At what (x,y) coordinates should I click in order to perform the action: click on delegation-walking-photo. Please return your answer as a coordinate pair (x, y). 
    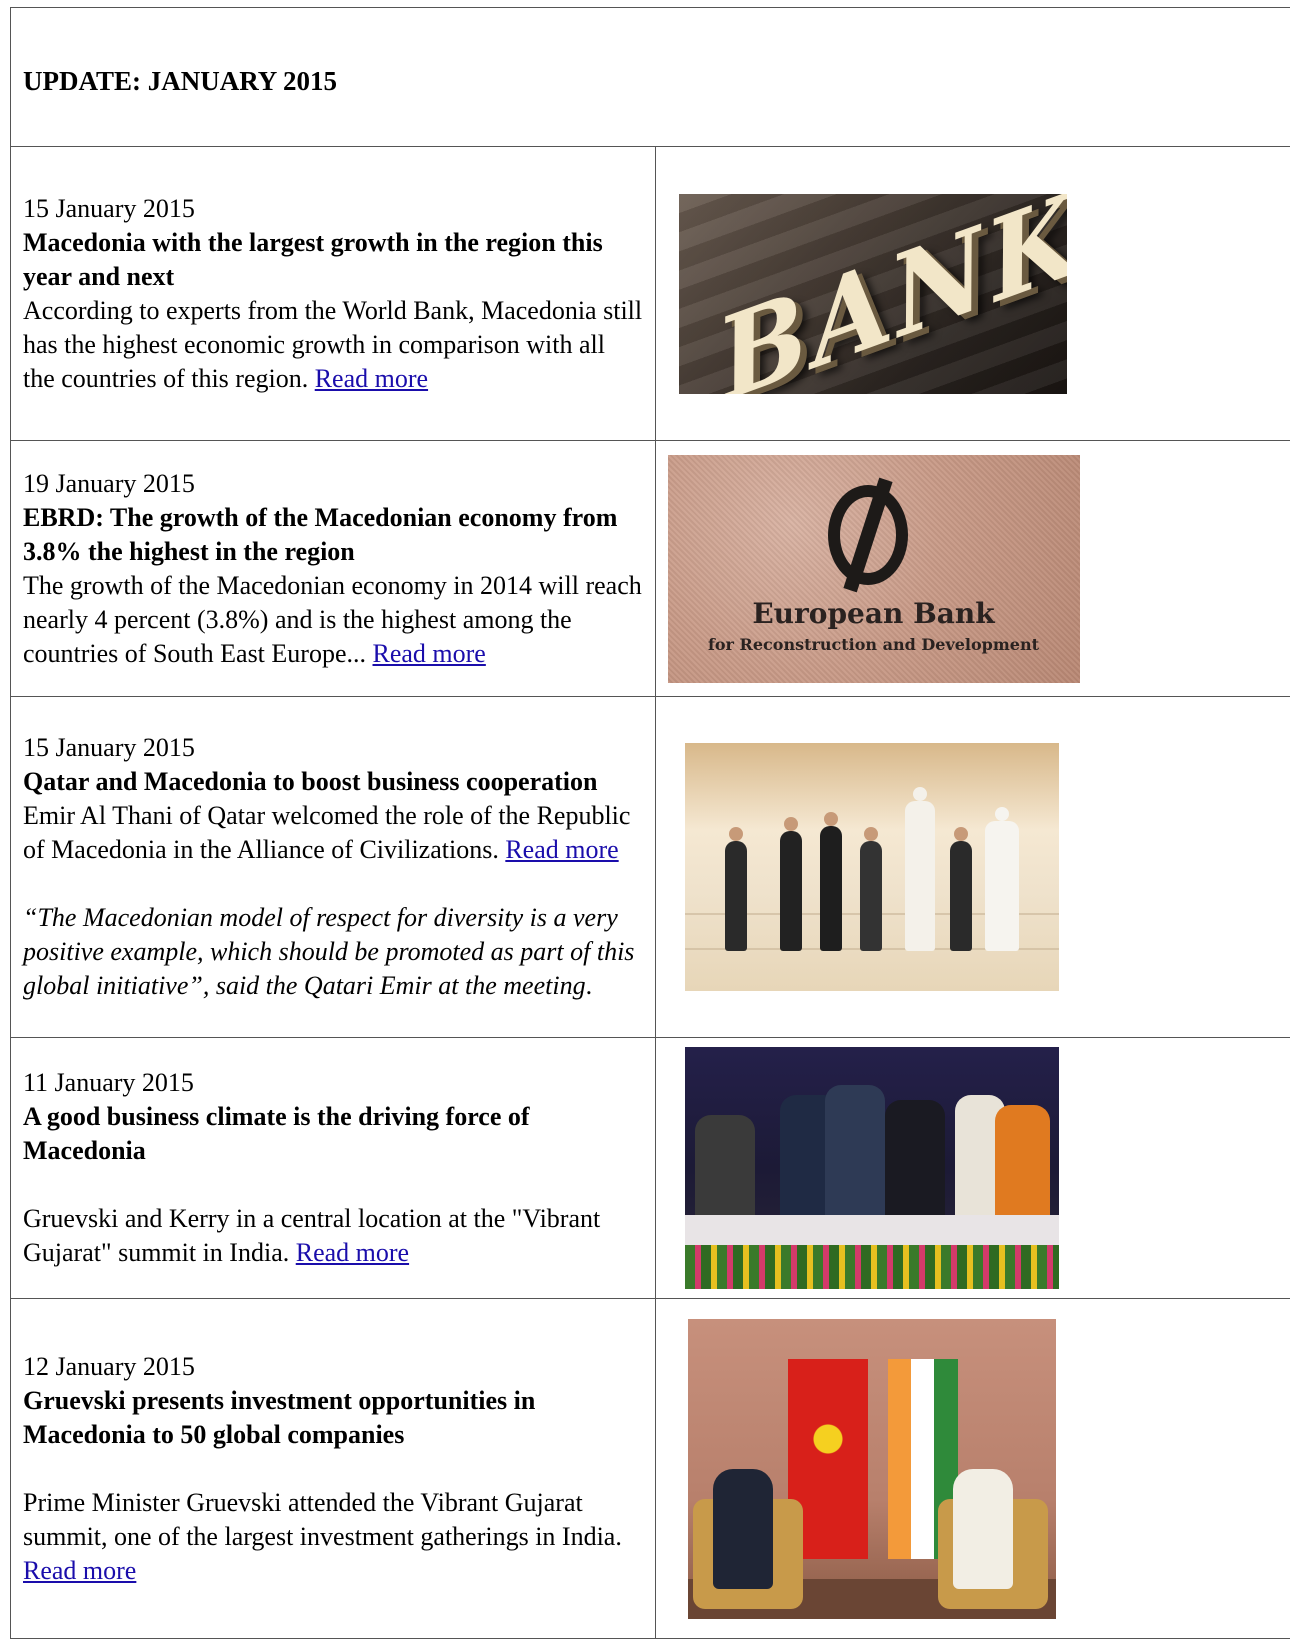
    Looking at the image, I should click on (872, 867).